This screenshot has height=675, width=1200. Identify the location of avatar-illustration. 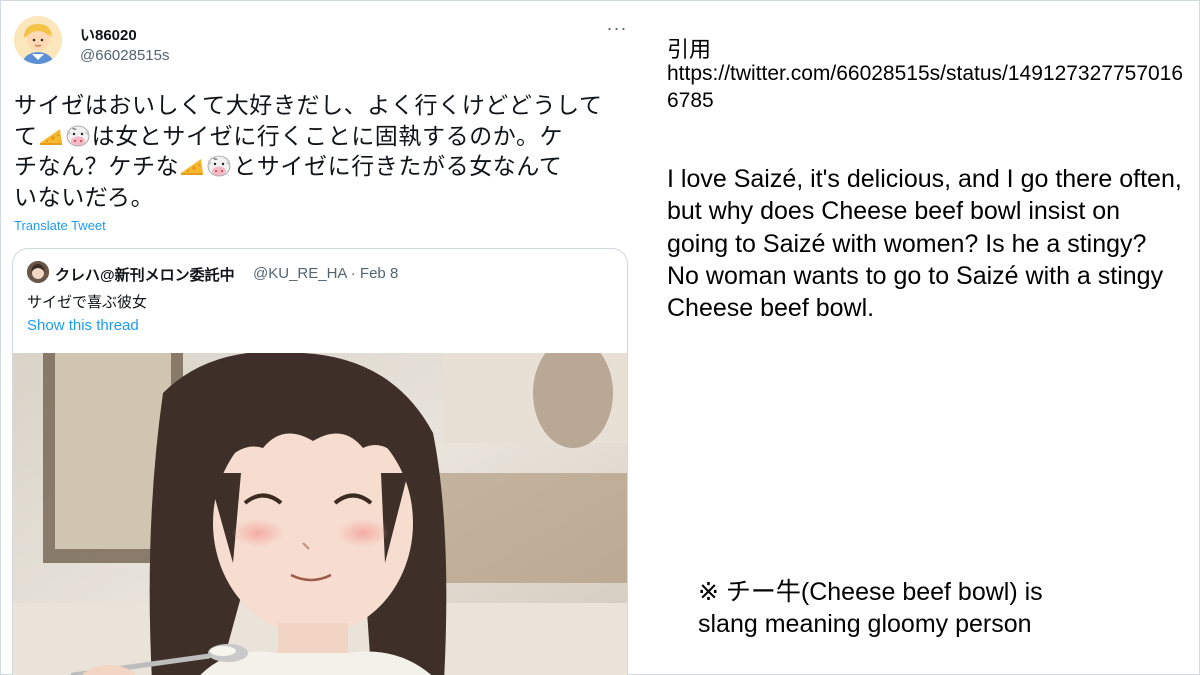
(38, 40).